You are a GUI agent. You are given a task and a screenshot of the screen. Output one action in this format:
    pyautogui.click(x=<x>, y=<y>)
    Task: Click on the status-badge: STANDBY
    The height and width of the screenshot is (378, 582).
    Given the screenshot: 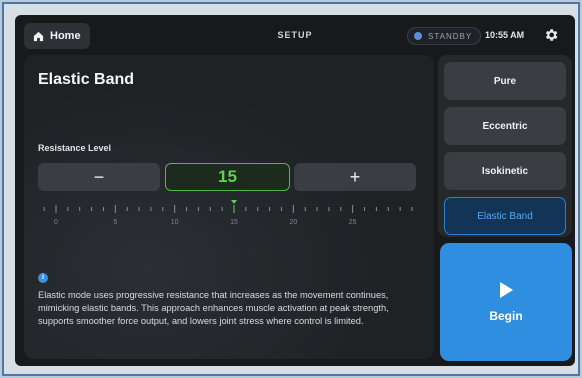 What is the action you would take?
    pyautogui.click(x=444, y=36)
    